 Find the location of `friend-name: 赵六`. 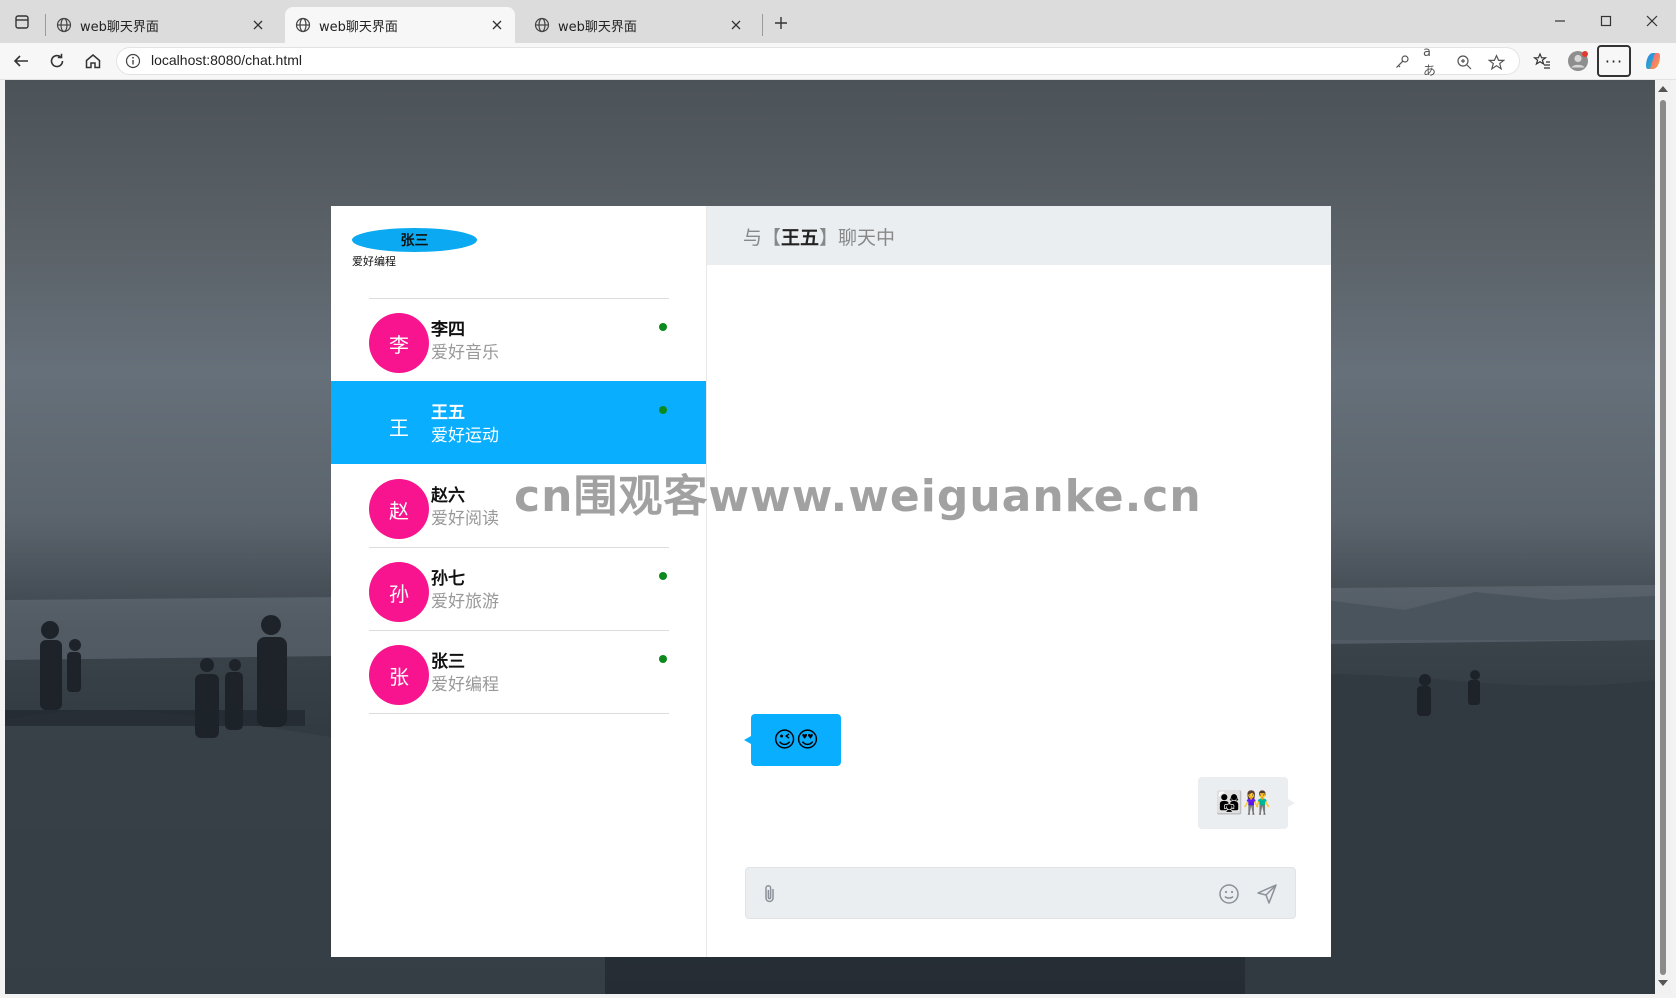

friend-name: 赵六 is located at coordinates (448, 496).